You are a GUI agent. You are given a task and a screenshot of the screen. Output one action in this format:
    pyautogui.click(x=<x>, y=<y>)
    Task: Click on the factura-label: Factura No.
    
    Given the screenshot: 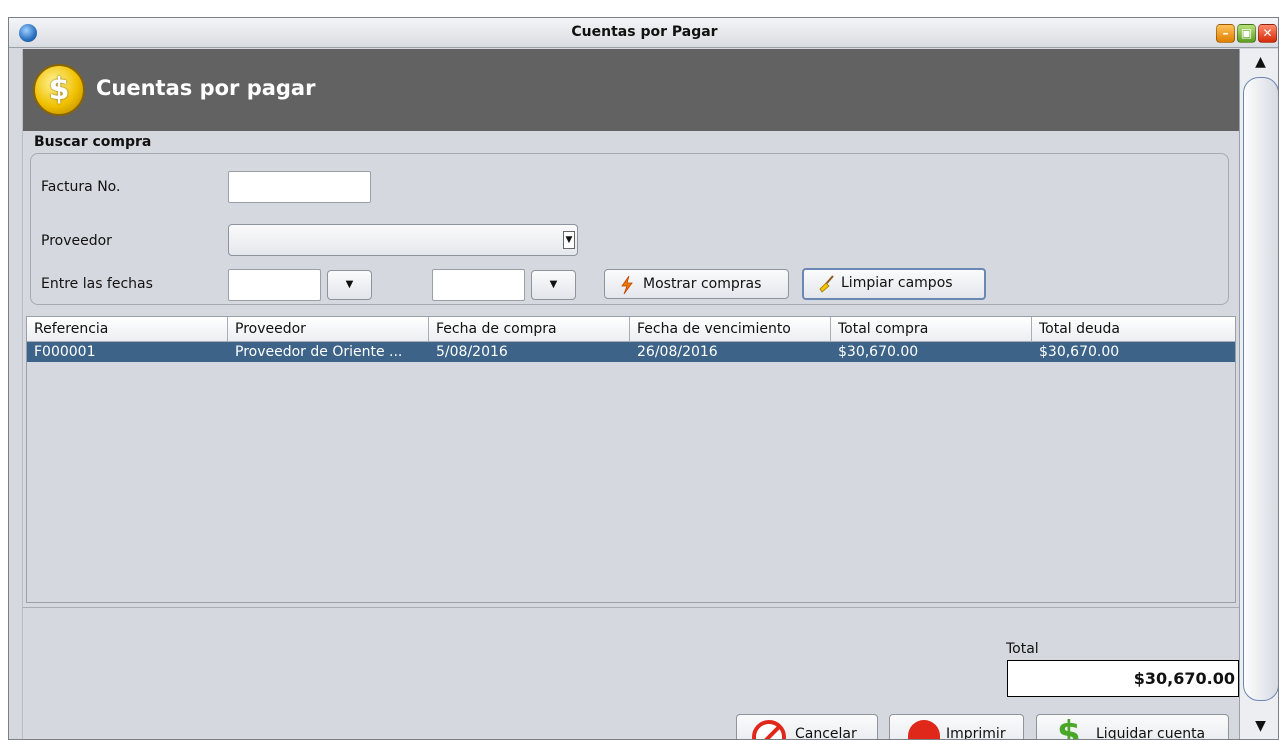 What is the action you would take?
    pyautogui.click(x=81, y=187)
    